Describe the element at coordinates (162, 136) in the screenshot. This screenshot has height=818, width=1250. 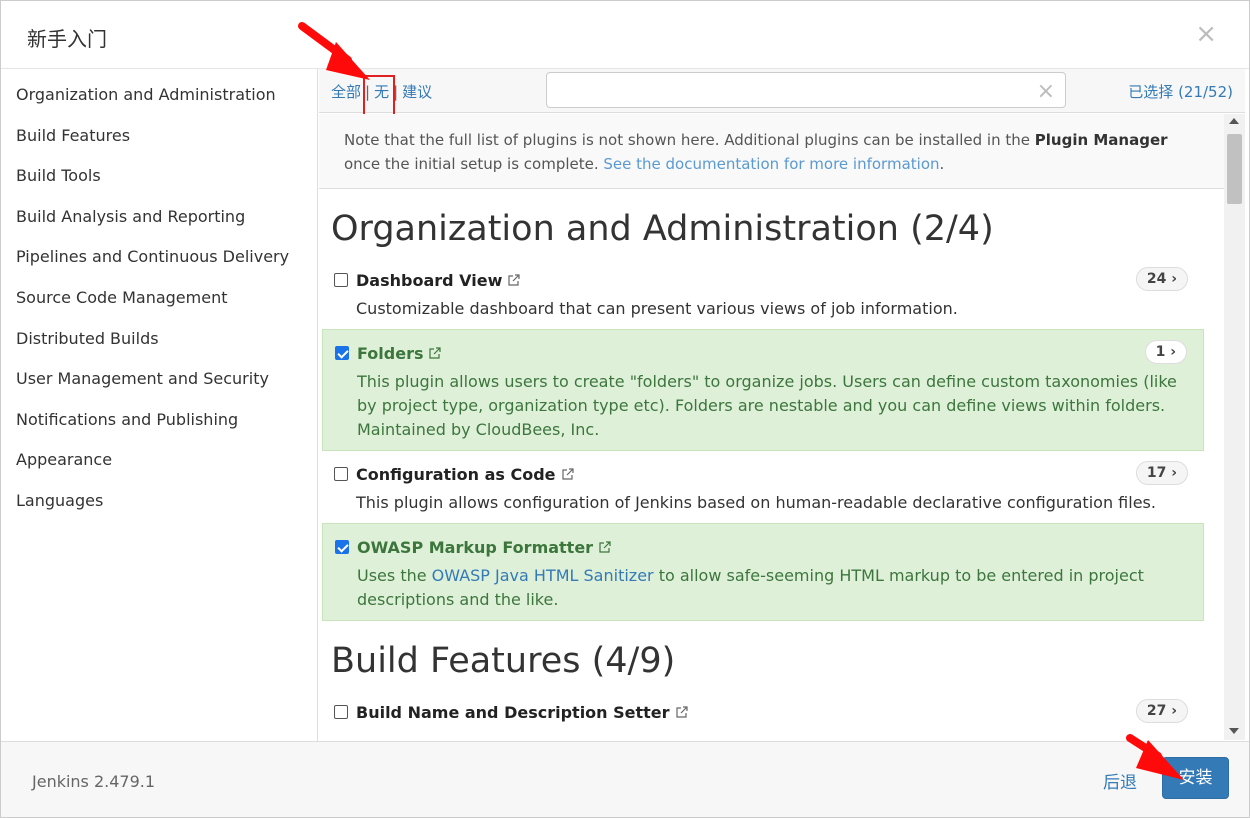
I see `sidebar-item-build-features: Build Features` at that location.